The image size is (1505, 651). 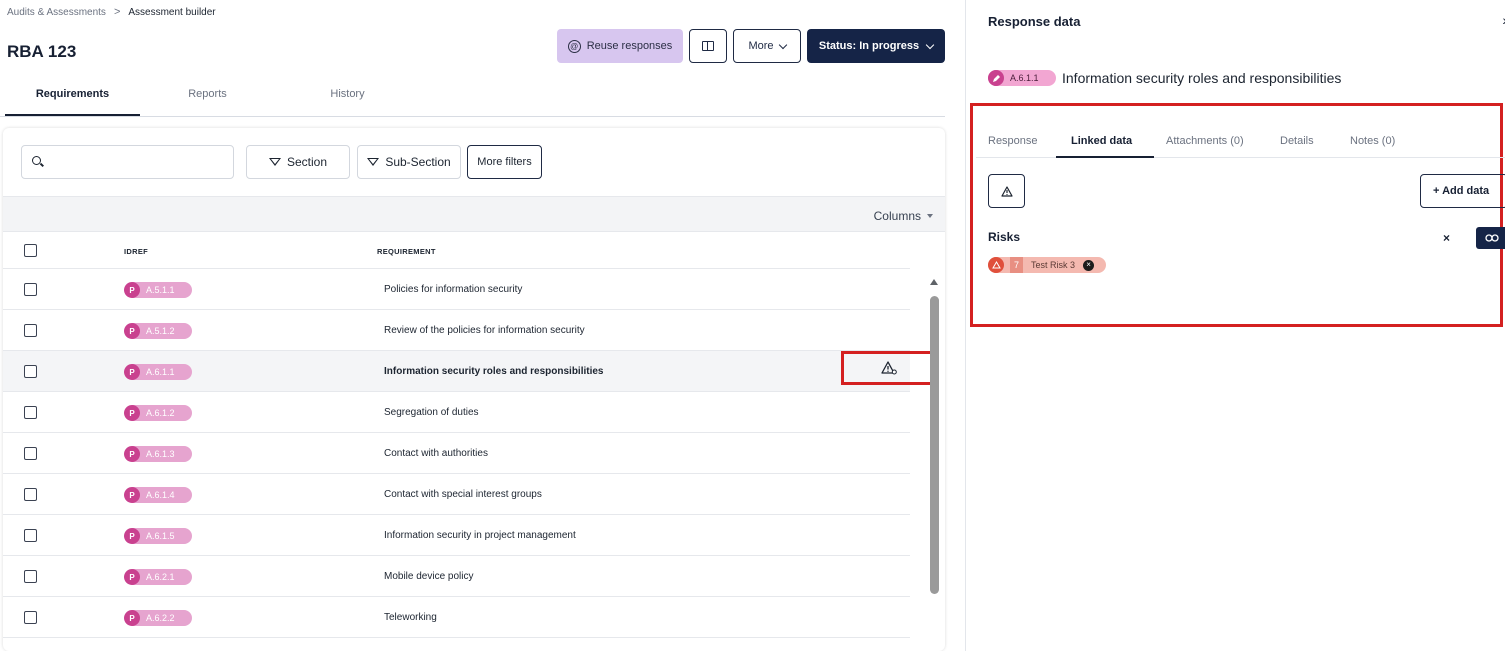 What do you see at coordinates (456, 617) in the screenshot?
I see `table-row: P A.6.2.2 Teleworking` at bounding box center [456, 617].